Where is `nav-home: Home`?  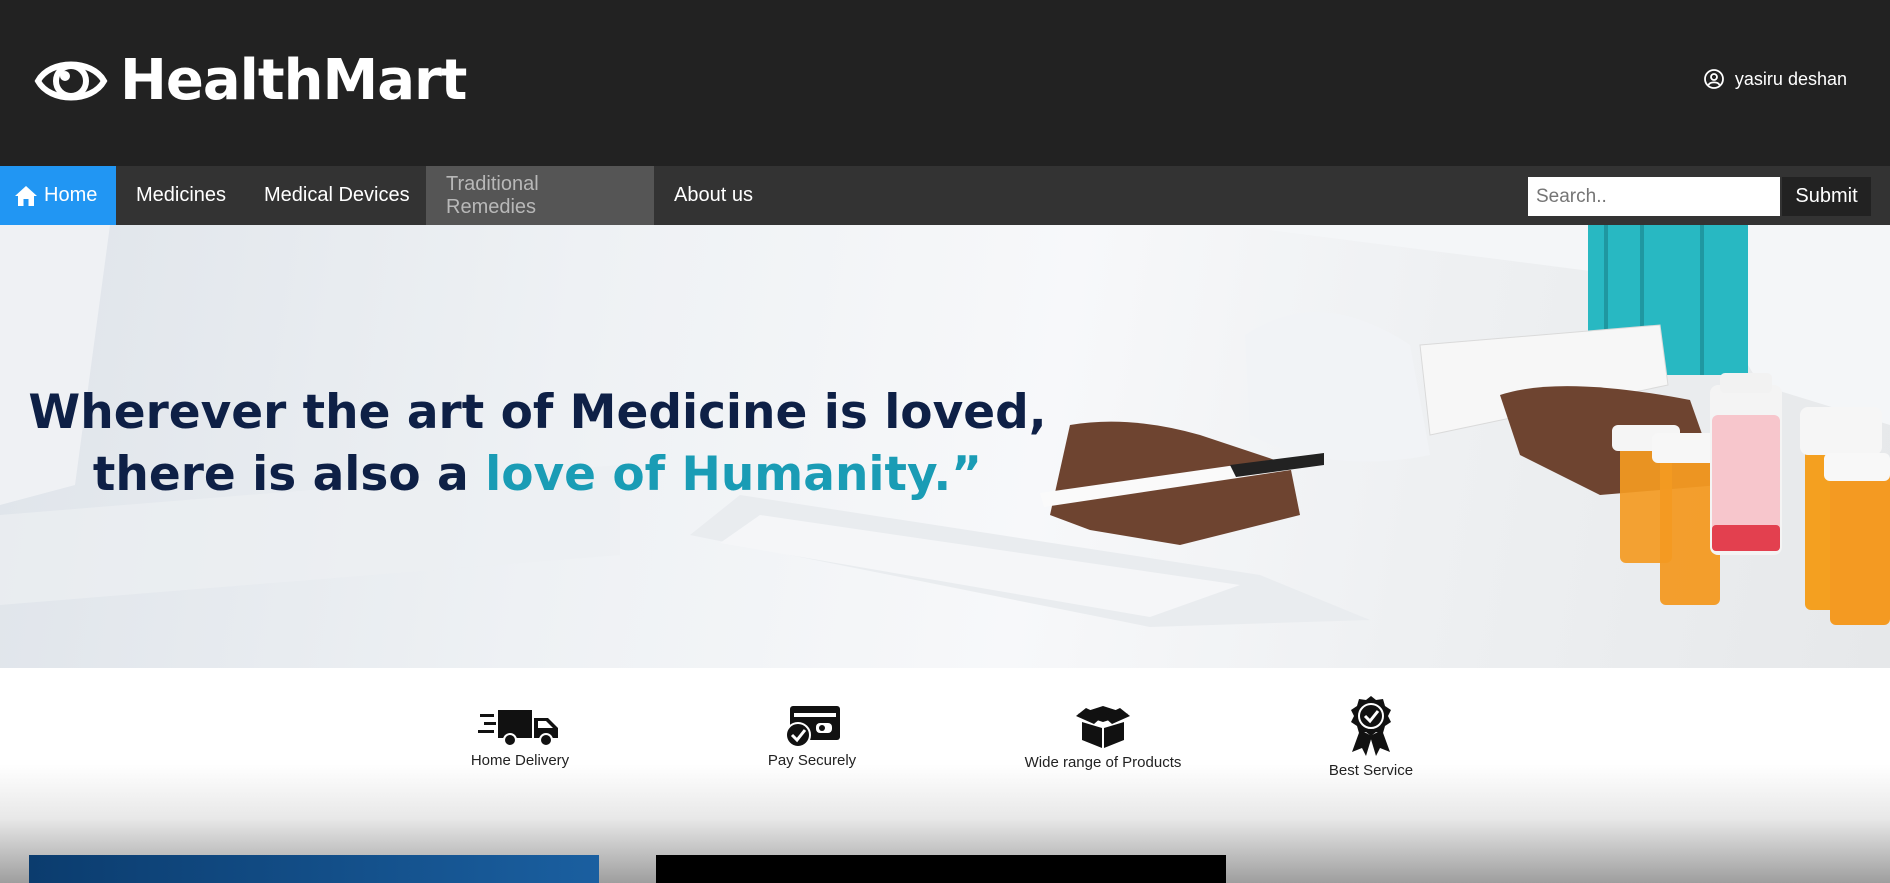
nav-home: Home is located at coordinates (58, 195).